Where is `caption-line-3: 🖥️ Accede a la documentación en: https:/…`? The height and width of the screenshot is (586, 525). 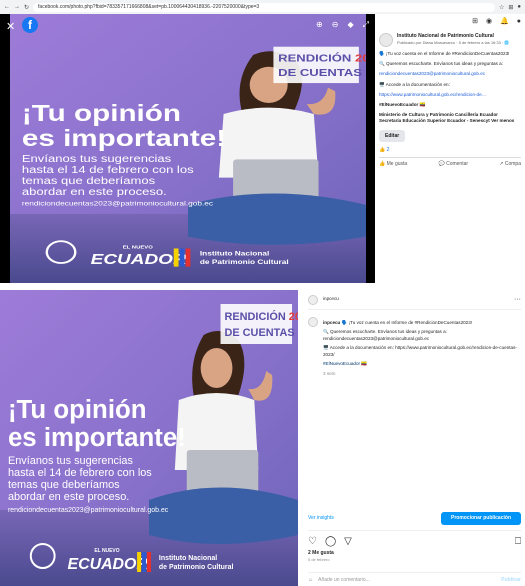 caption-line-3: 🖥️ Accede a la documentación en: https:/… is located at coordinates (420, 351).